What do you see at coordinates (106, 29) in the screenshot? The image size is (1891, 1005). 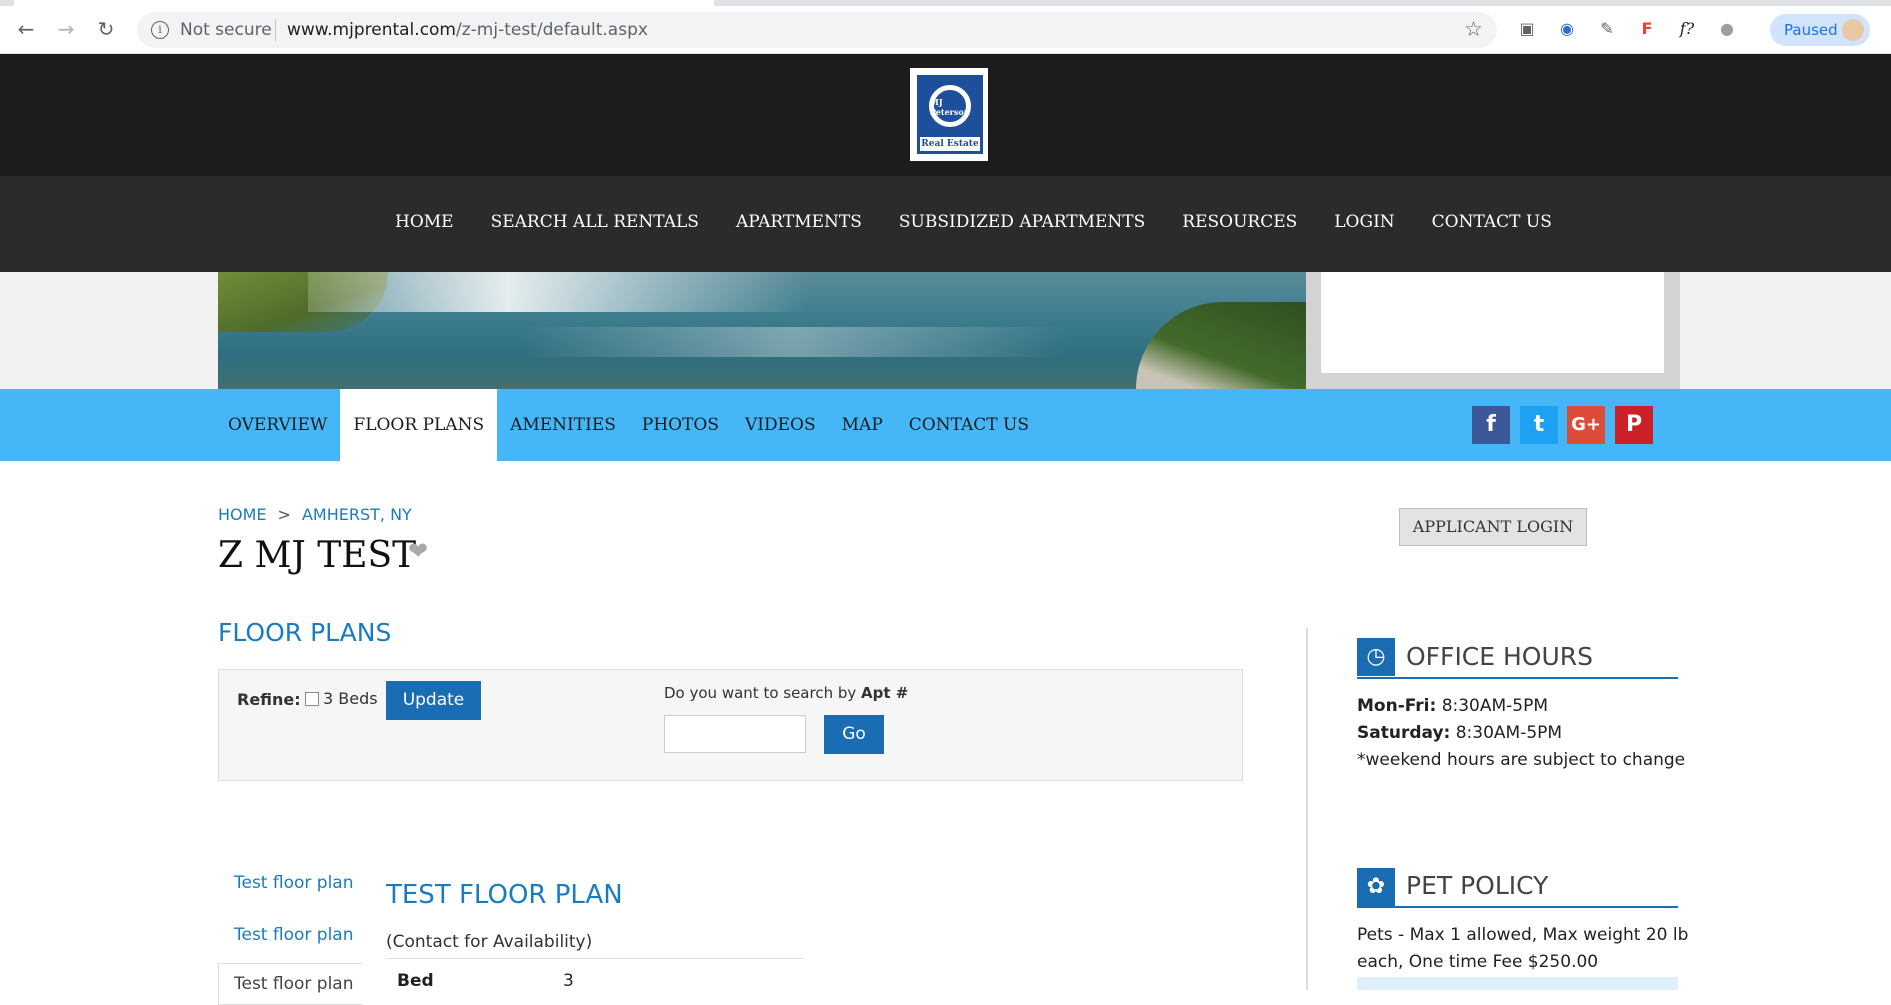 I see `reload-icon: ↻` at bounding box center [106, 29].